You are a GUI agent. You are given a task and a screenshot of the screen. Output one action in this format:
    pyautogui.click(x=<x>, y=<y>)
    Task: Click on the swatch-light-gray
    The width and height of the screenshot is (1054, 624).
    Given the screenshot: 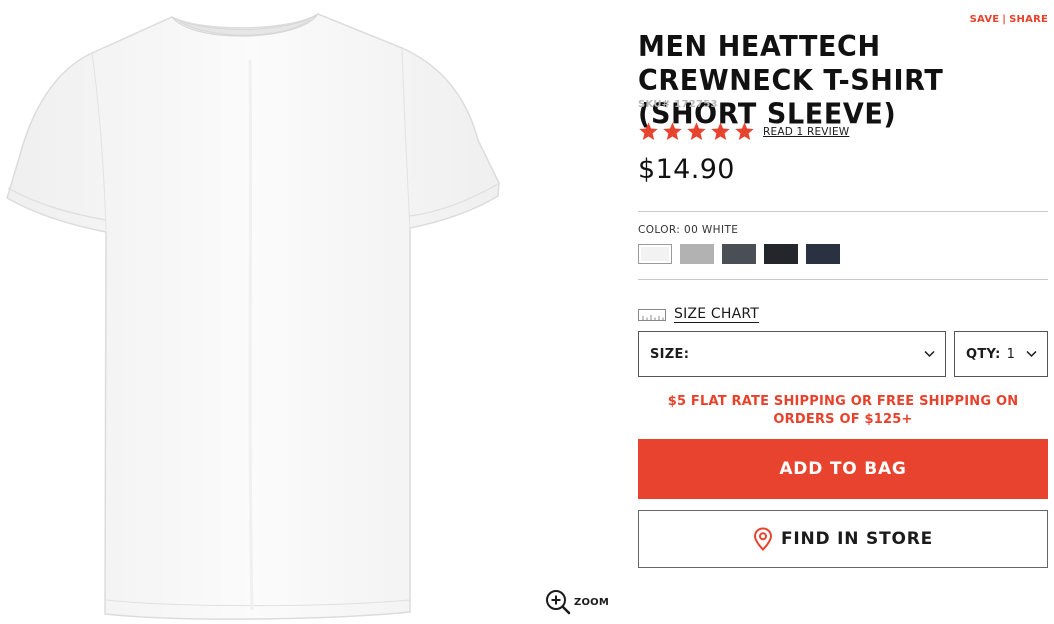 What is the action you would take?
    pyautogui.click(x=697, y=254)
    